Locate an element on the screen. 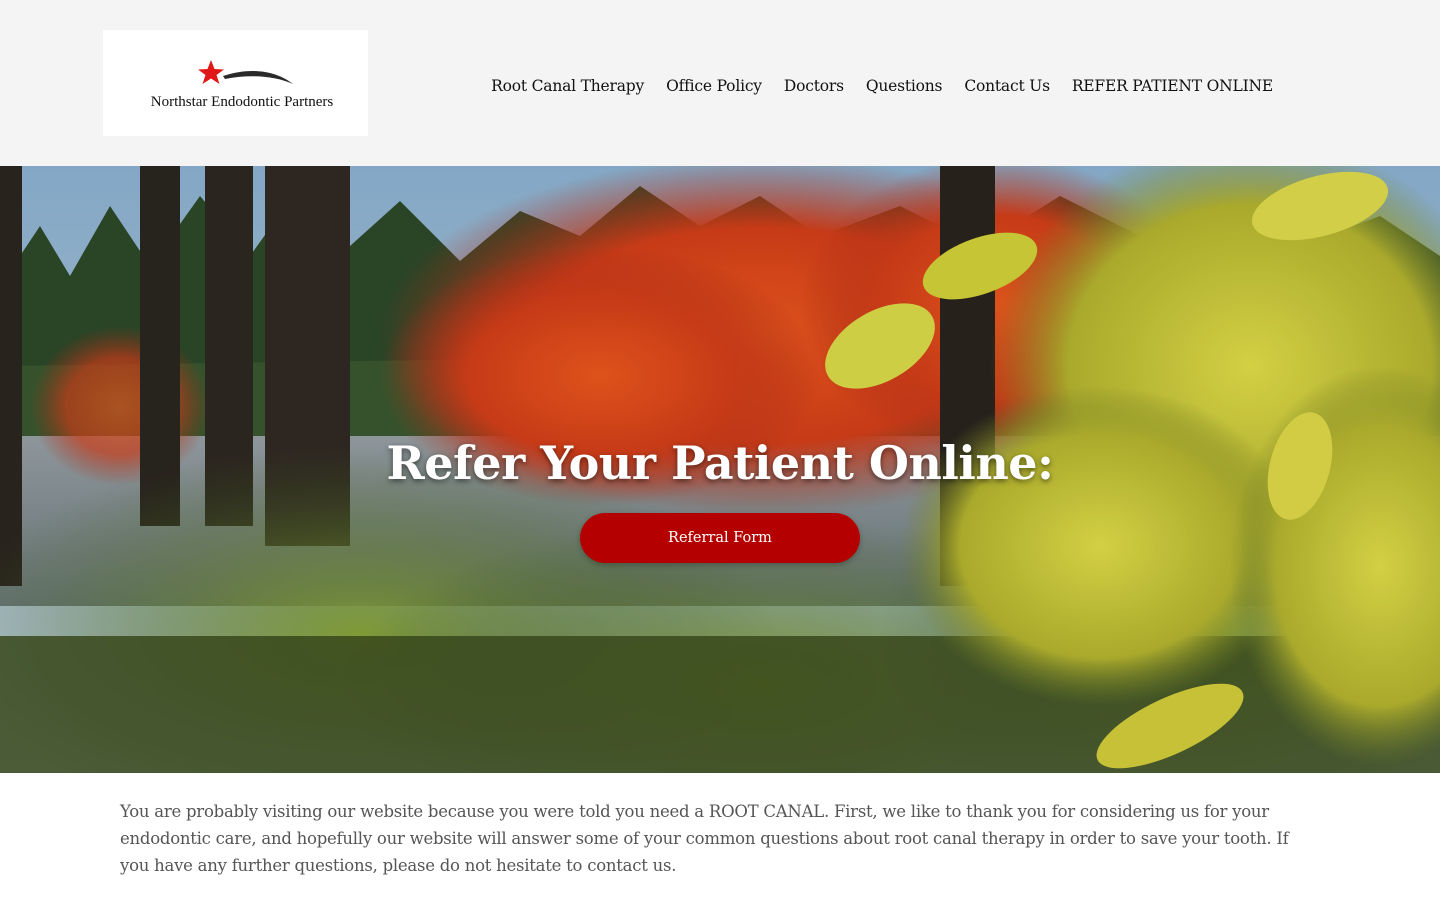 This screenshot has height=900, width=1440. northstar-logo-icon is located at coordinates (245, 72).